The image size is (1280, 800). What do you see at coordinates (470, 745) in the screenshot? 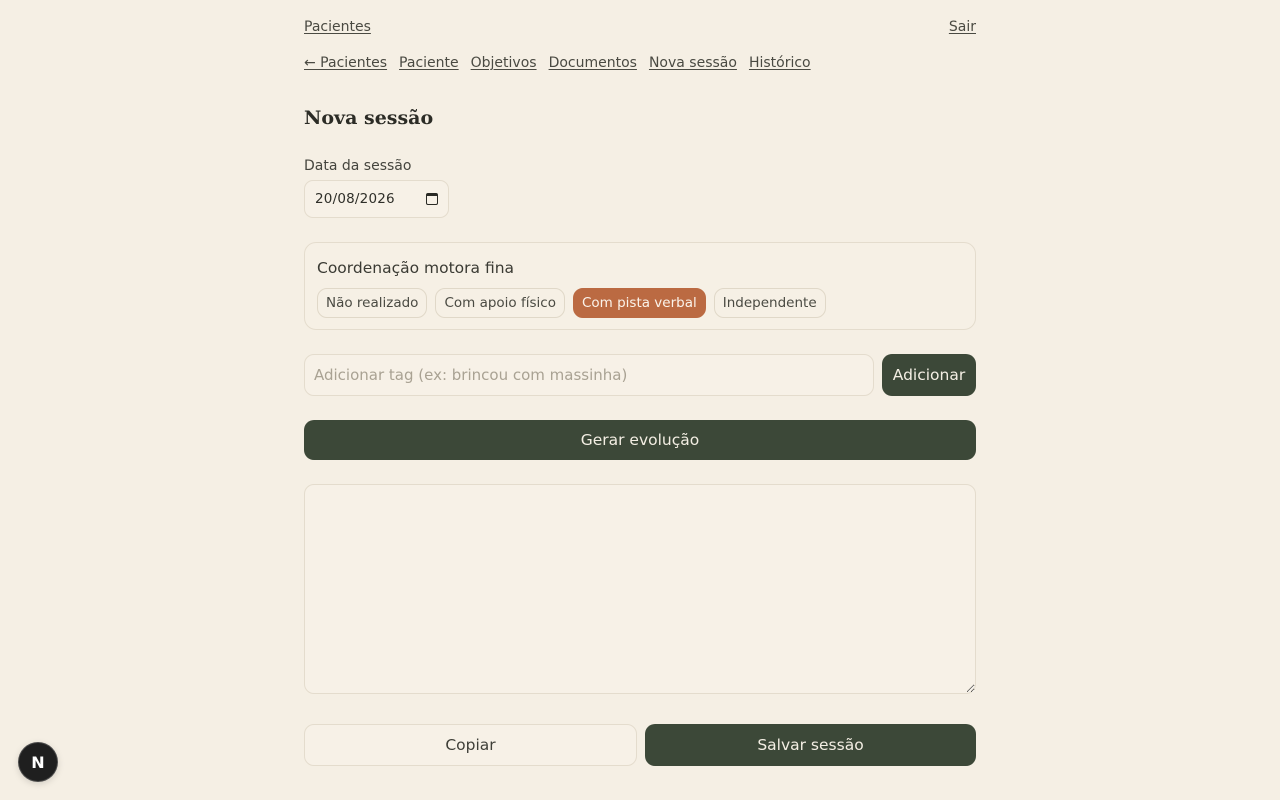
I see `copy-button: Copiar` at bounding box center [470, 745].